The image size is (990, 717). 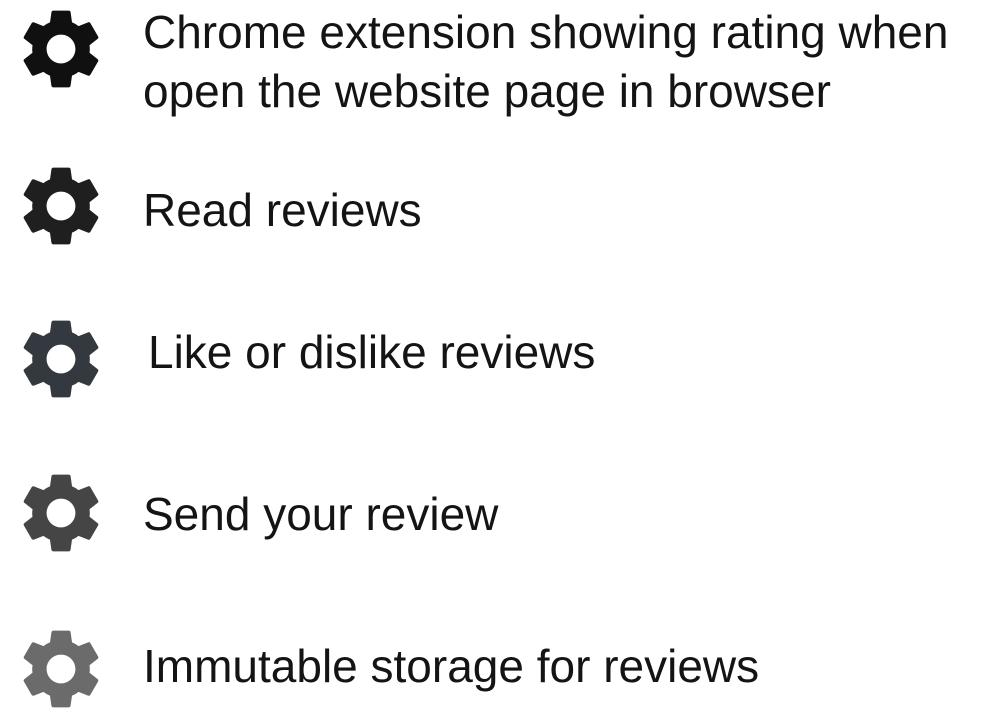 I want to click on feature-label-line: open the website page in browser, so click(x=487, y=91).